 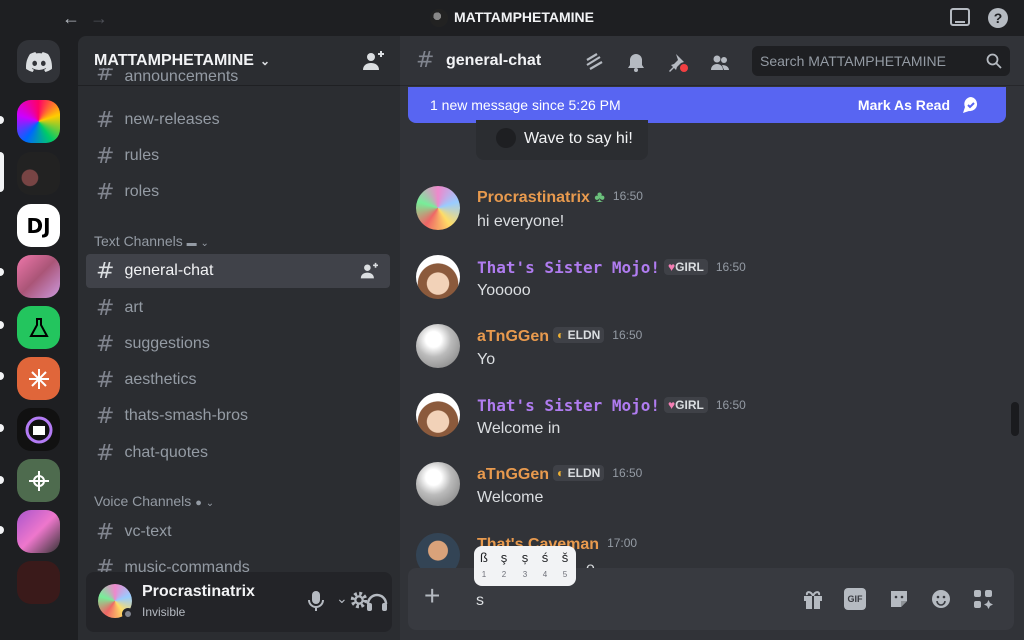 What do you see at coordinates (164, 612) in the screenshot?
I see `user-status: Invisible` at bounding box center [164, 612].